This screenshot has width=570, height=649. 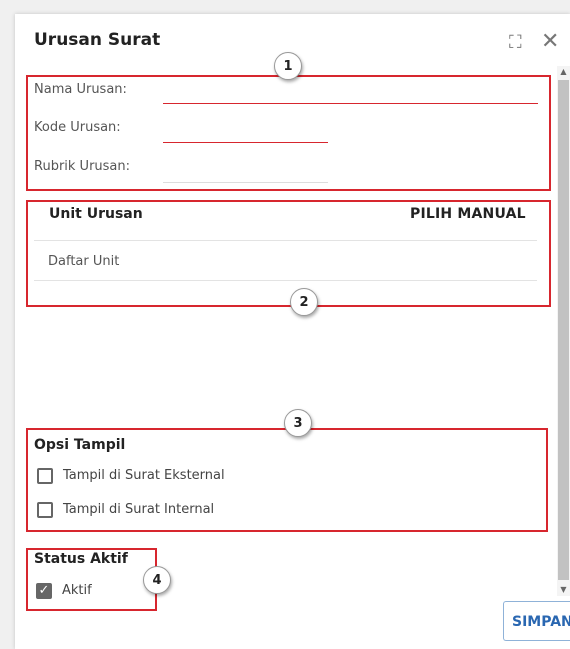 What do you see at coordinates (350, 93) in the screenshot?
I see `nama-urusan-input` at bounding box center [350, 93].